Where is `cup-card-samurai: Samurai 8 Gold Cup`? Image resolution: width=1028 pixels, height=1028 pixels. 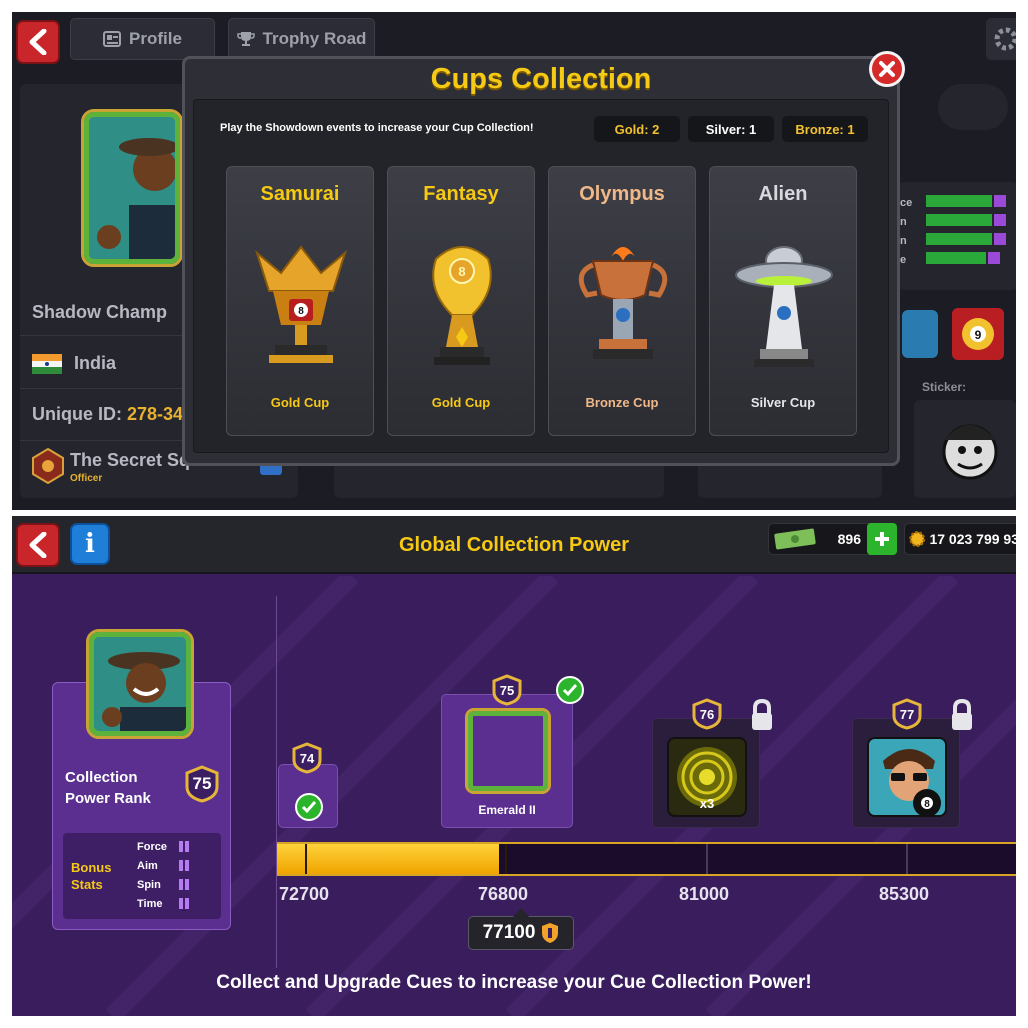 cup-card-samurai: Samurai 8 Gold Cup is located at coordinates (300, 301).